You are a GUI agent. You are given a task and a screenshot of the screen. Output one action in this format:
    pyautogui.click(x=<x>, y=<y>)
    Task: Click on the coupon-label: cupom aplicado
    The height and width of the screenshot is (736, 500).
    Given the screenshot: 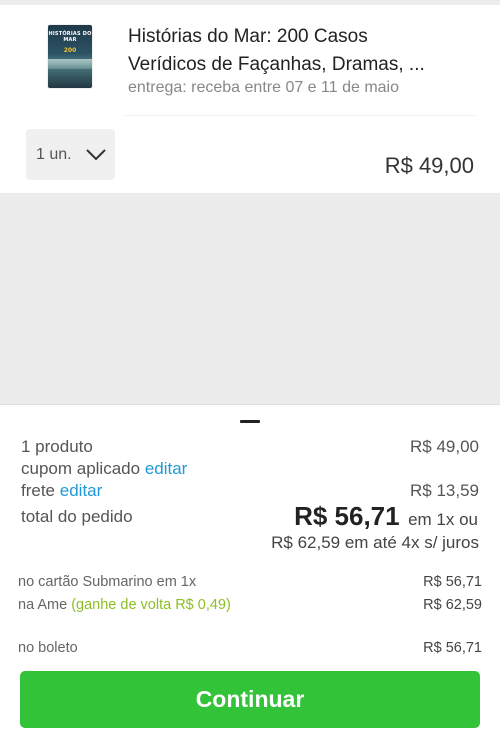 What is the action you would take?
    pyautogui.click(x=81, y=468)
    